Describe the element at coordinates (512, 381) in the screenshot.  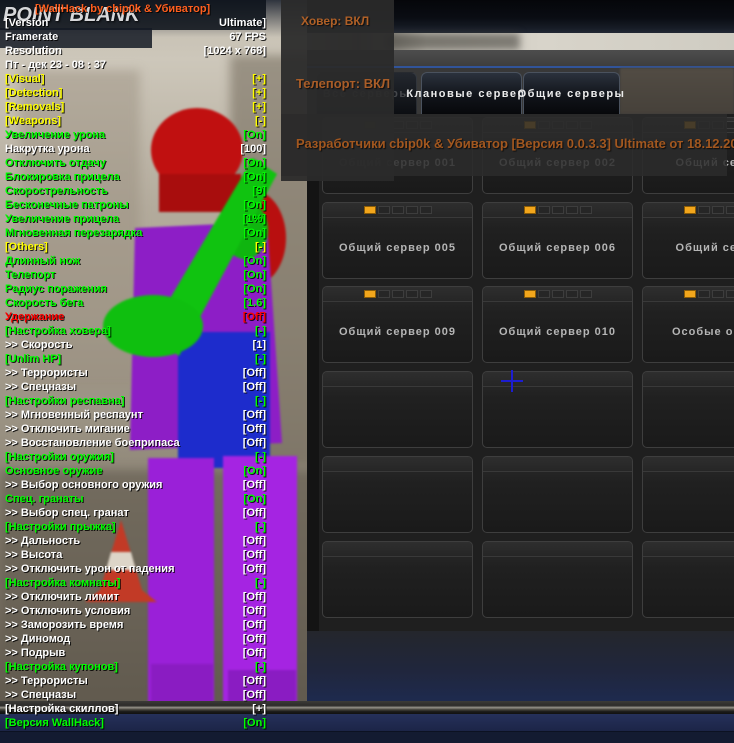
I see `crosshair-cursor` at that location.